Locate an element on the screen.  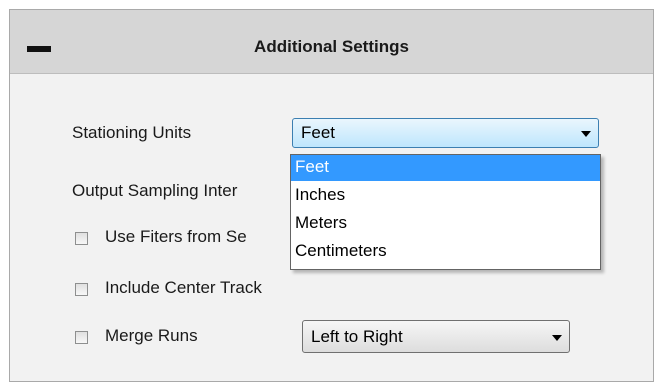
center-track-checkbox is located at coordinates (81, 289).